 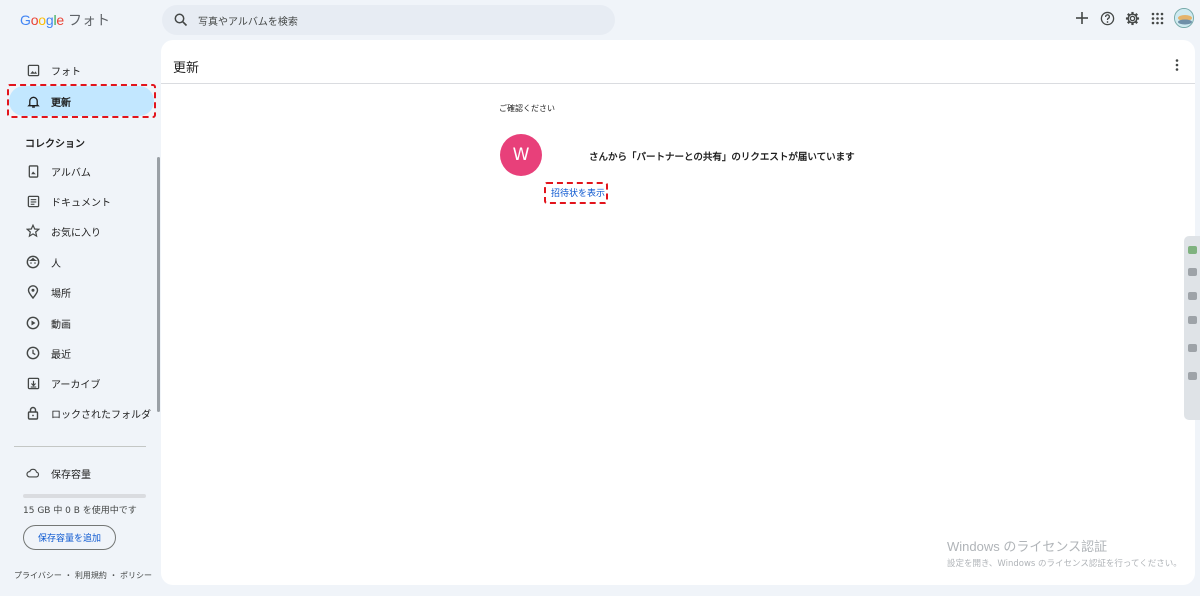 I want to click on sidebar-item-locked-folder: ロックされたフォルダ, so click(x=81, y=413).